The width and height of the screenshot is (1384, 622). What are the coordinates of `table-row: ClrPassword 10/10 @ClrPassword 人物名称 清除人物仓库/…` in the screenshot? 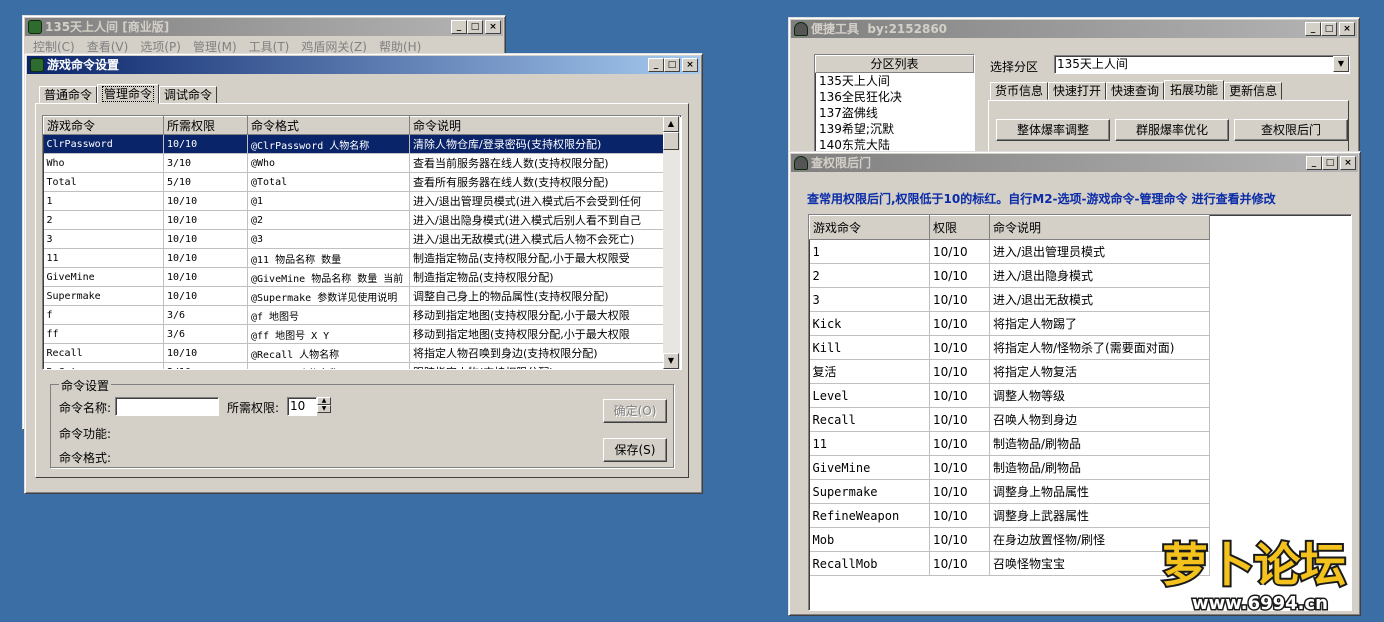 It's located at (353, 144).